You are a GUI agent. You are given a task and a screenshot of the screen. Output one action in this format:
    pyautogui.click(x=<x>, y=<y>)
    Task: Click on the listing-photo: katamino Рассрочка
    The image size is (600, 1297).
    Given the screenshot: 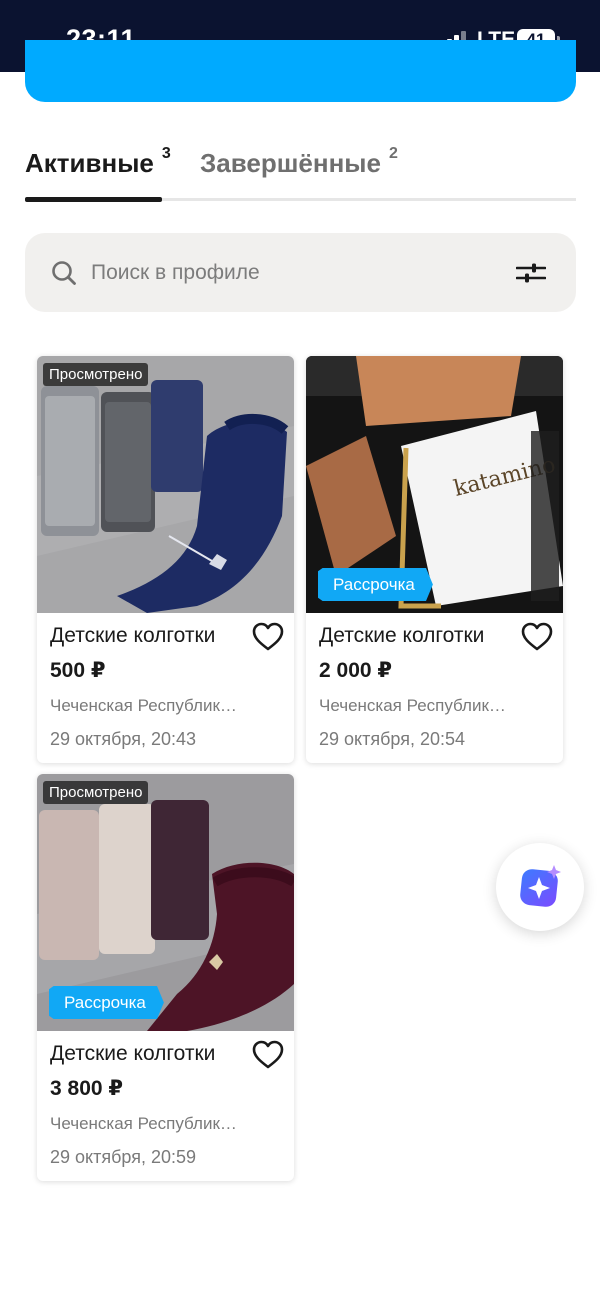 What is the action you would take?
    pyautogui.click(x=434, y=484)
    